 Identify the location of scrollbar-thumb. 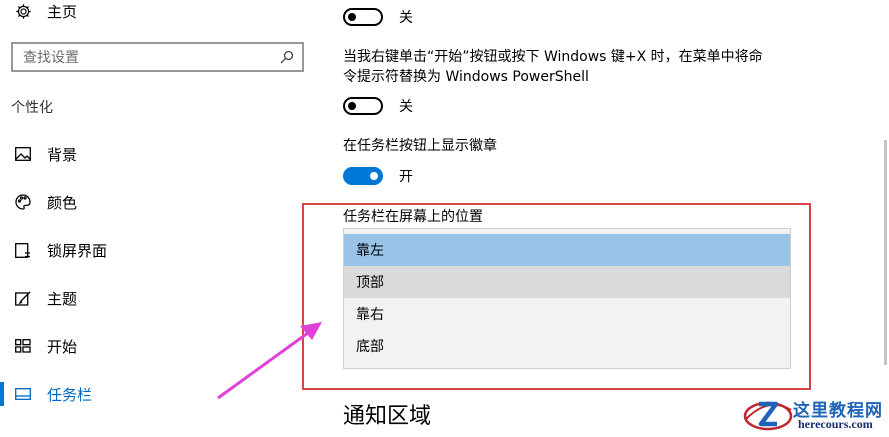
(885, 252).